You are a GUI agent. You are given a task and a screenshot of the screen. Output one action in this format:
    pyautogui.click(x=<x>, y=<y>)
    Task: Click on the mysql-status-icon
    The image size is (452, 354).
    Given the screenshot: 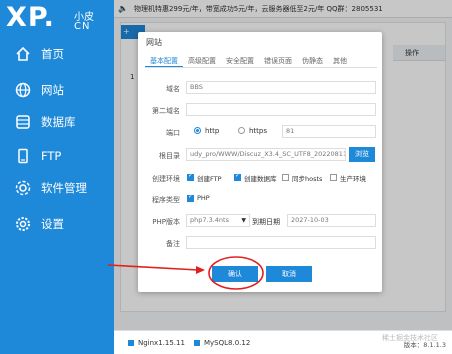 What is the action you would take?
    pyautogui.click(x=197, y=343)
    